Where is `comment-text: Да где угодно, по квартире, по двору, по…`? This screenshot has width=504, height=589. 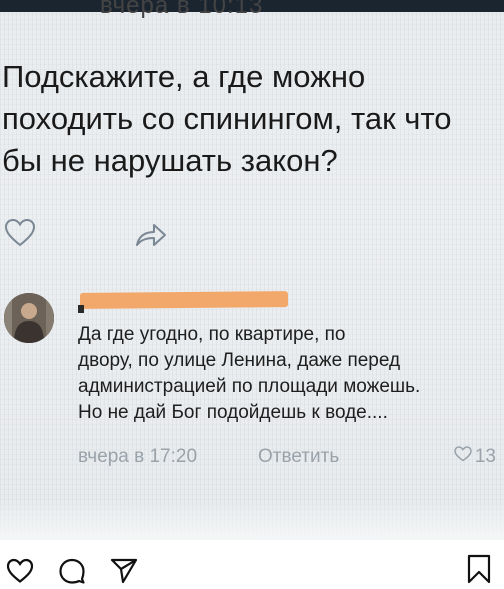
comment-text: Да где угодно, по квартире, по двору, по… is located at coordinates (249, 373).